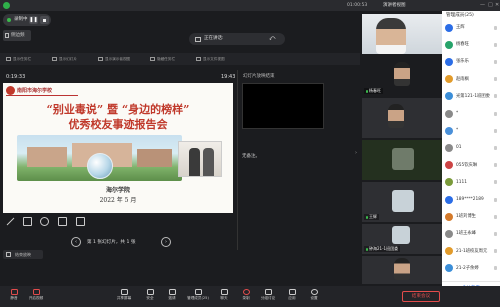  Describe the element at coordinates (466, 234) in the screenshot. I see `participant-name: 1班王永峰` at that location.